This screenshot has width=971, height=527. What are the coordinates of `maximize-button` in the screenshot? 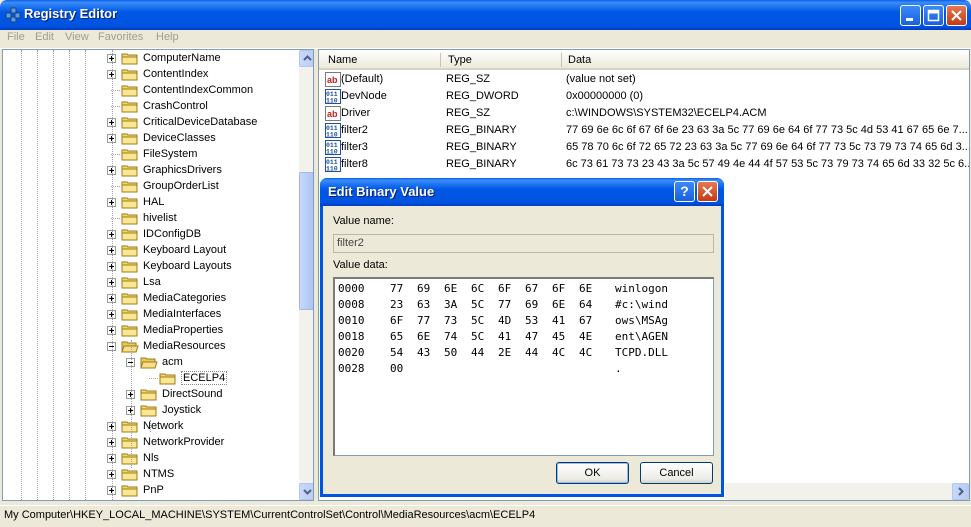 It's located at (933, 15).